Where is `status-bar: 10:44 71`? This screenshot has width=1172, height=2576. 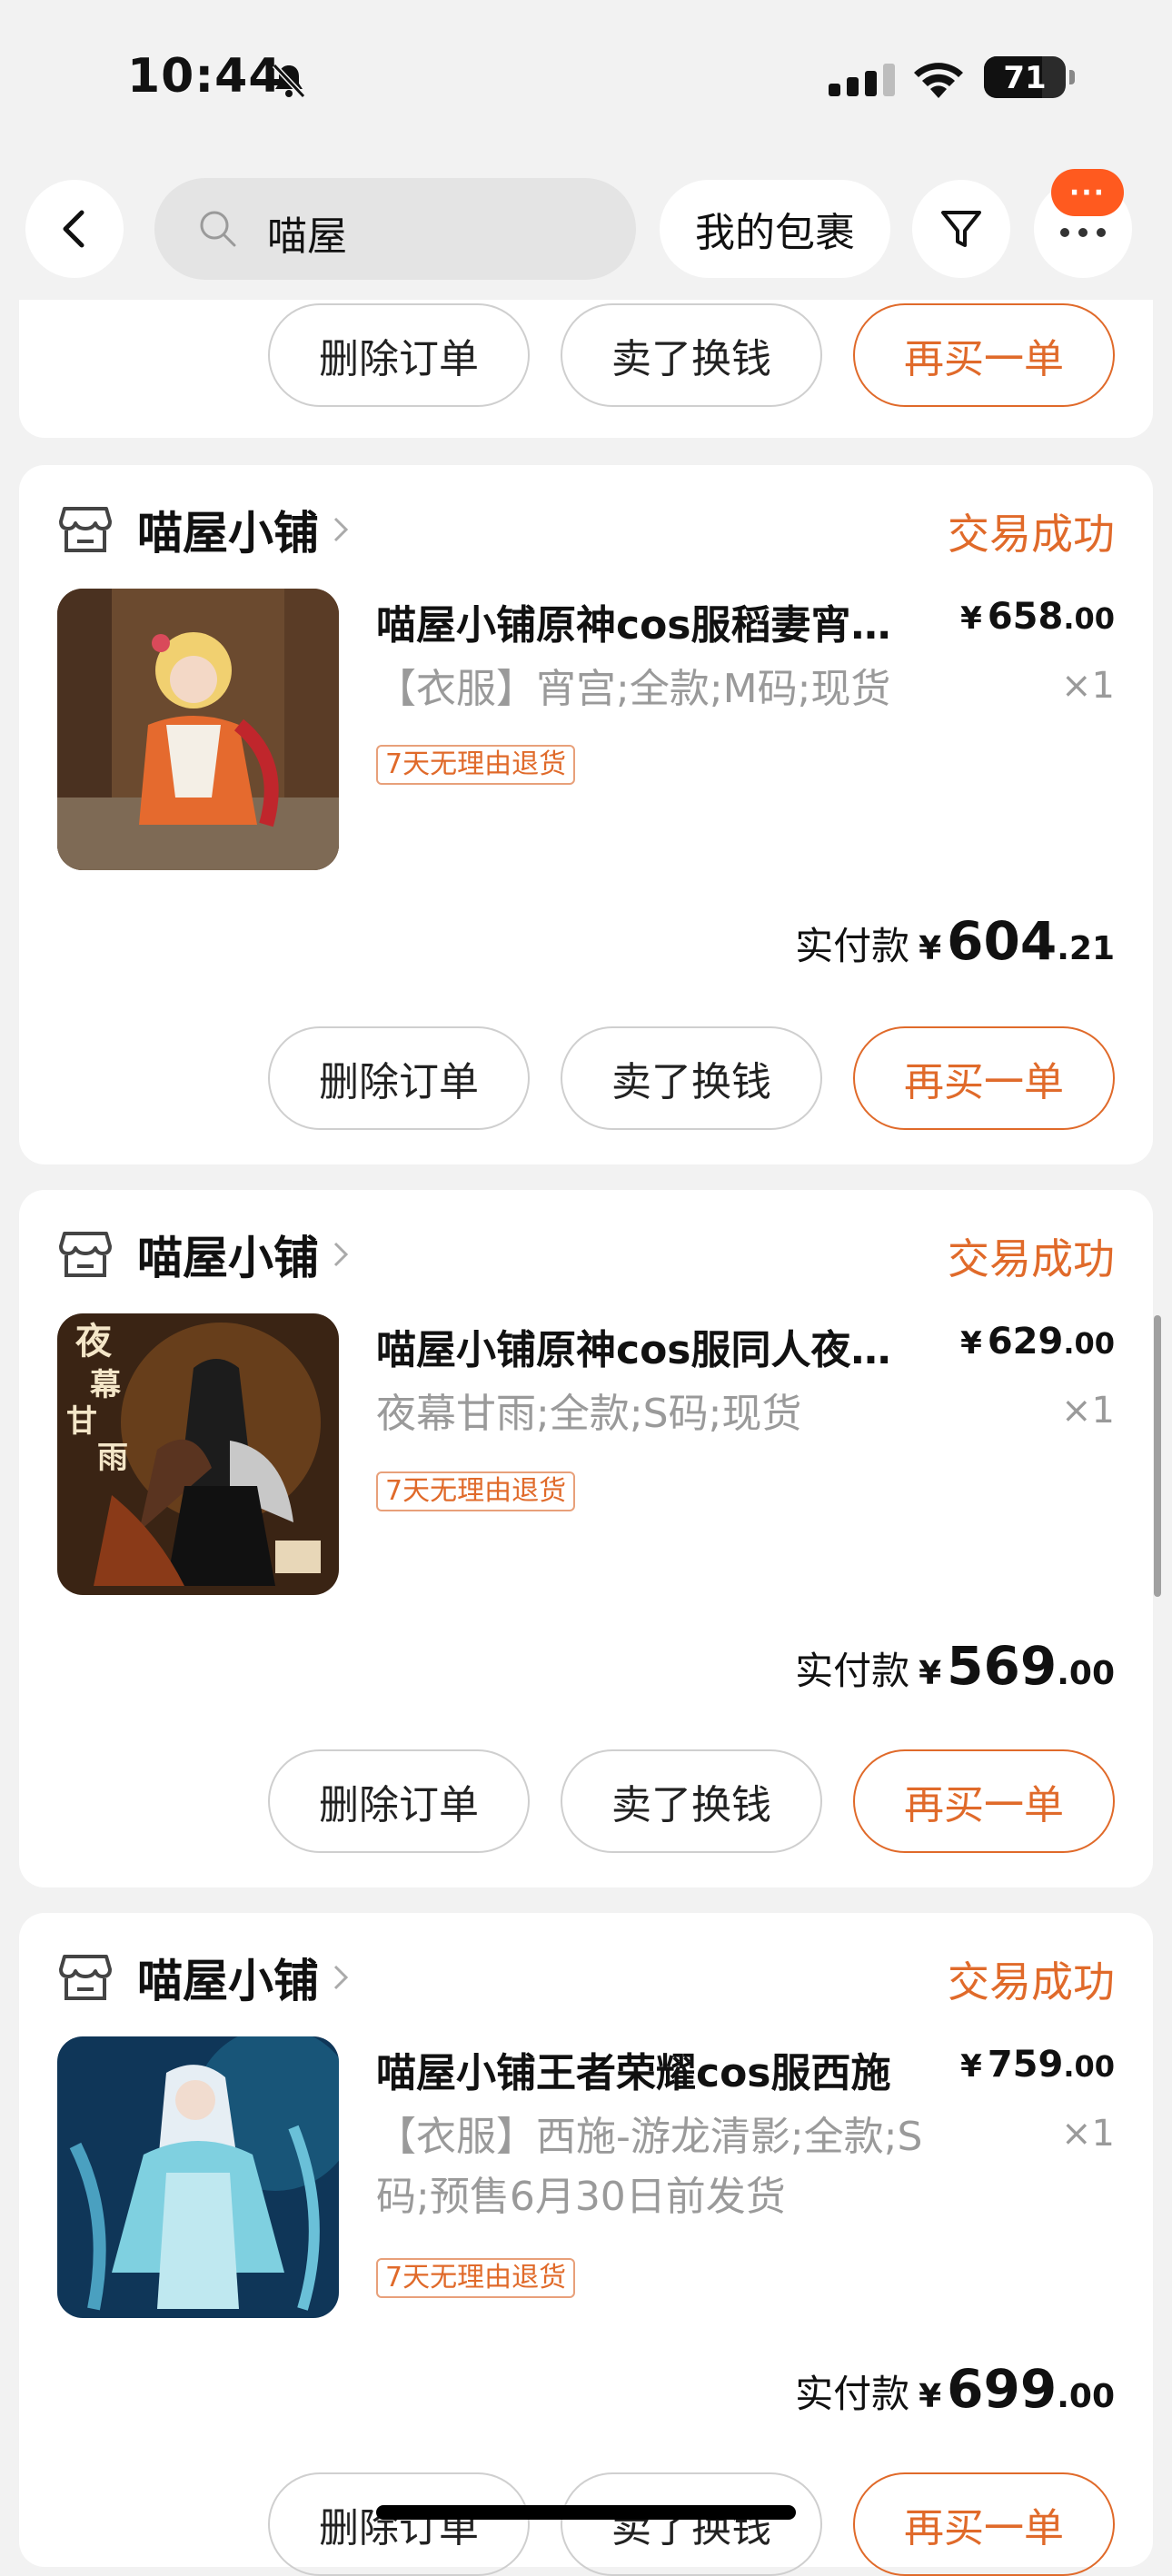
status-bar: 10:44 71 is located at coordinates (586, 77).